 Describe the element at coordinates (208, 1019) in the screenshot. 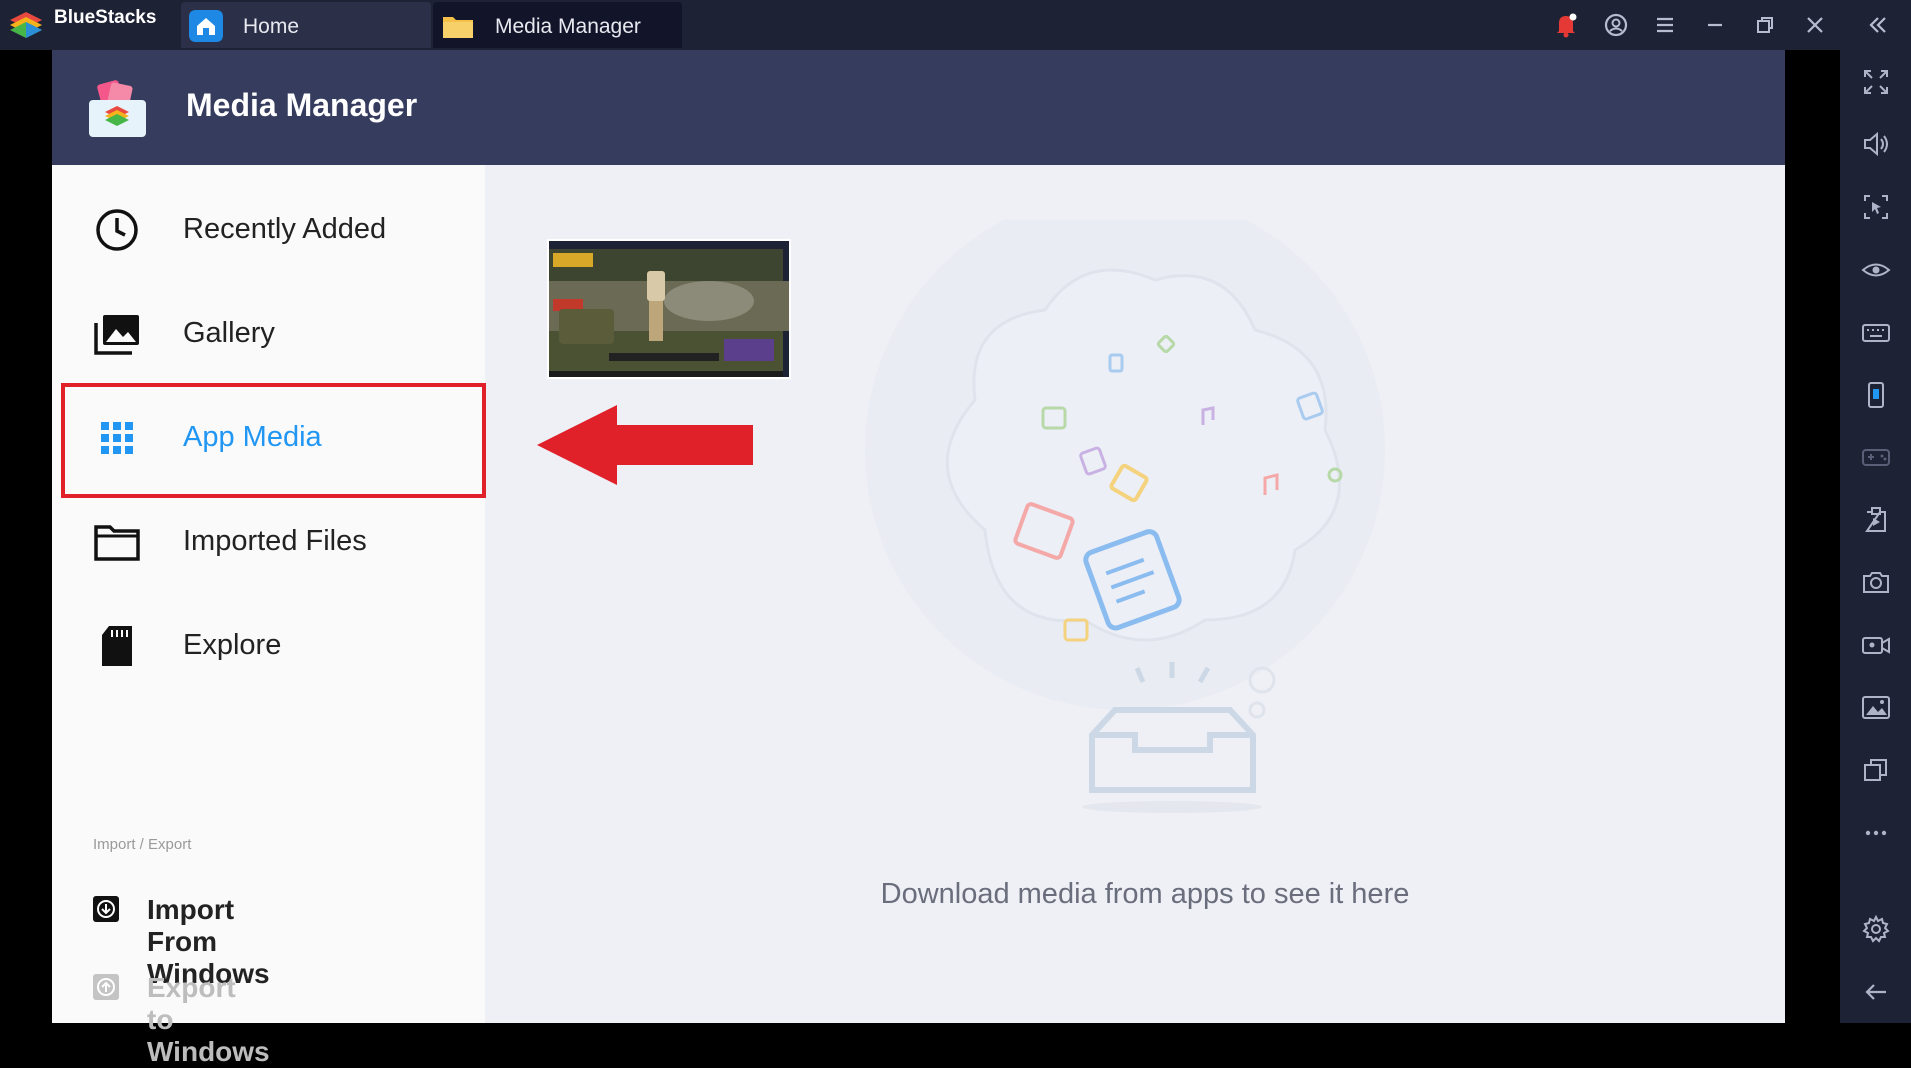

I see `export-label: Export to Windows` at that location.